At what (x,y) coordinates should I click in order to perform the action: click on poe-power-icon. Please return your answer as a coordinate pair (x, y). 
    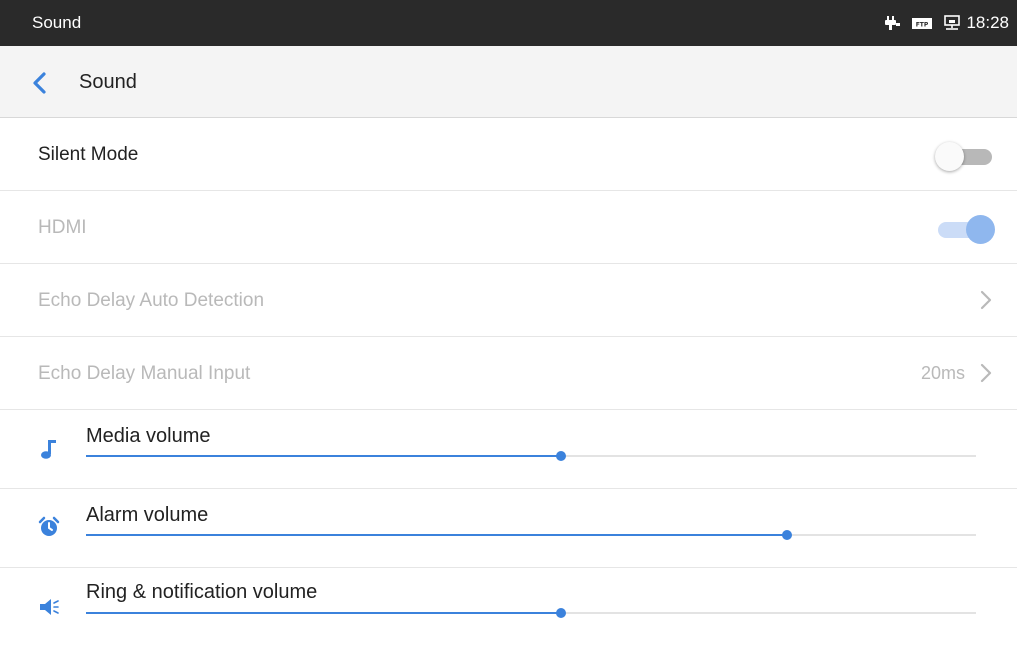
    Looking at the image, I should click on (892, 23).